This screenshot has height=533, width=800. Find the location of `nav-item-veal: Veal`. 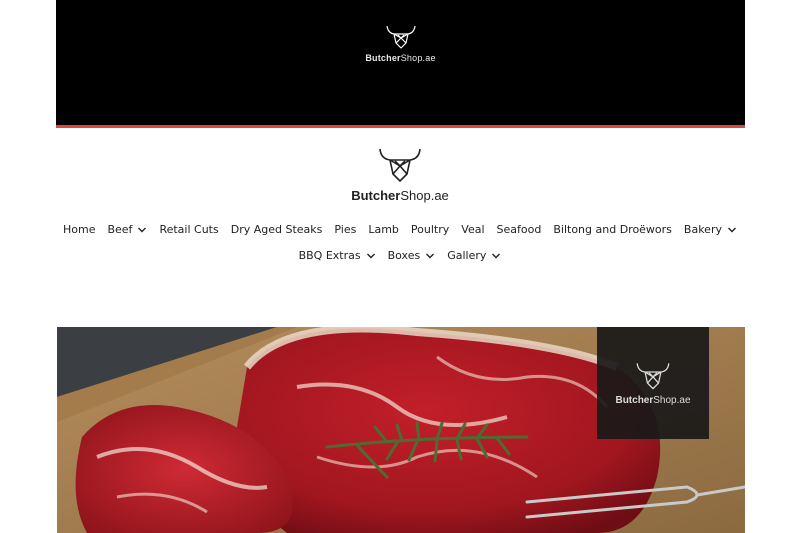

nav-item-veal: Veal is located at coordinates (472, 229).